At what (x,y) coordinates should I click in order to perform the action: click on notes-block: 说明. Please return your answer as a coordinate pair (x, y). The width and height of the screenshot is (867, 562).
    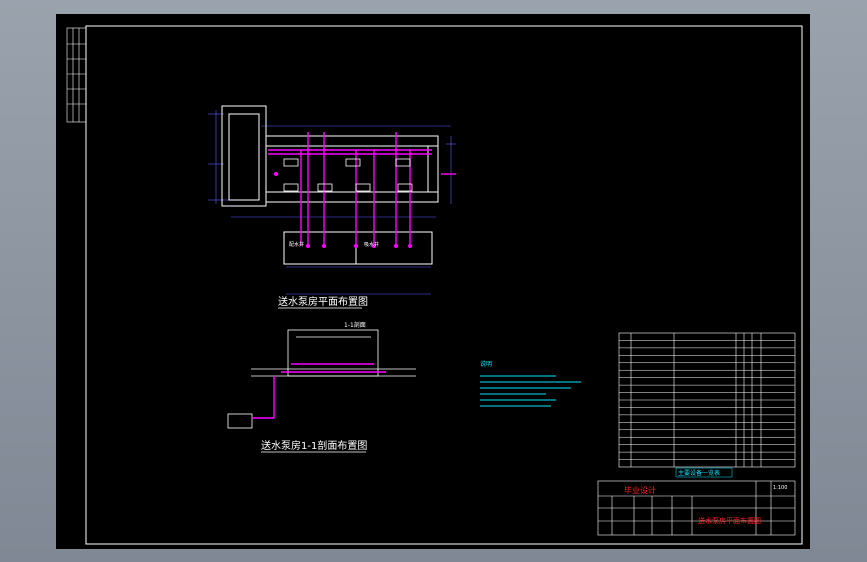
    Looking at the image, I should click on (530, 383).